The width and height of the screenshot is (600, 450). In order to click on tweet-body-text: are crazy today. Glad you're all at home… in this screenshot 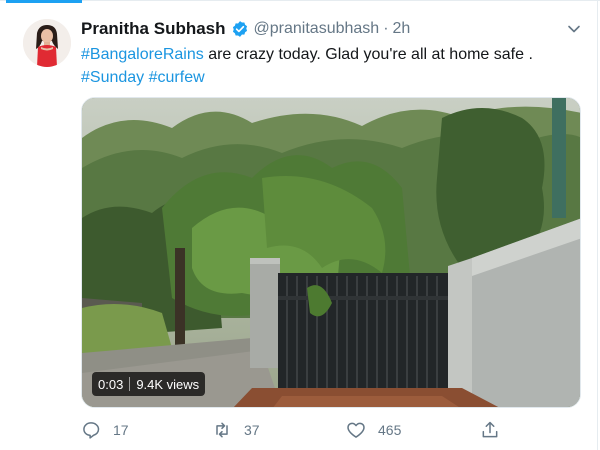, I will do `click(368, 54)`.